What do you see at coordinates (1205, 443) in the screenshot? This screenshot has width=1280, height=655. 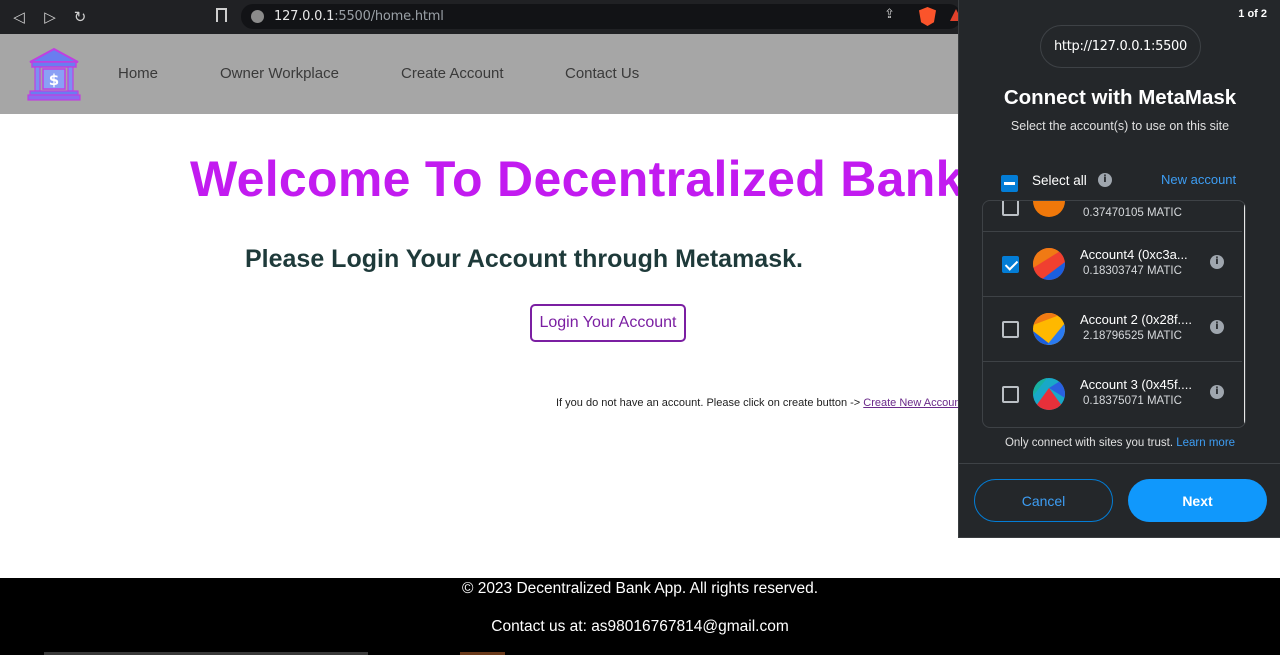 I see `learn-more-link: Learn more` at bounding box center [1205, 443].